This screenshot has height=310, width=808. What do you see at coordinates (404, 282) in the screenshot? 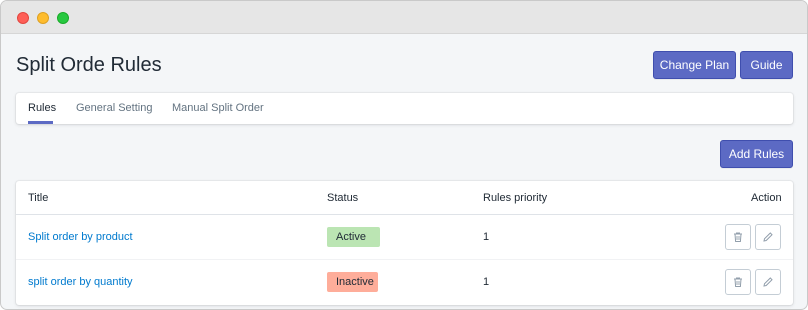
I see `table-row: split order by quantity Inactive 1` at bounding box center [404, 282].